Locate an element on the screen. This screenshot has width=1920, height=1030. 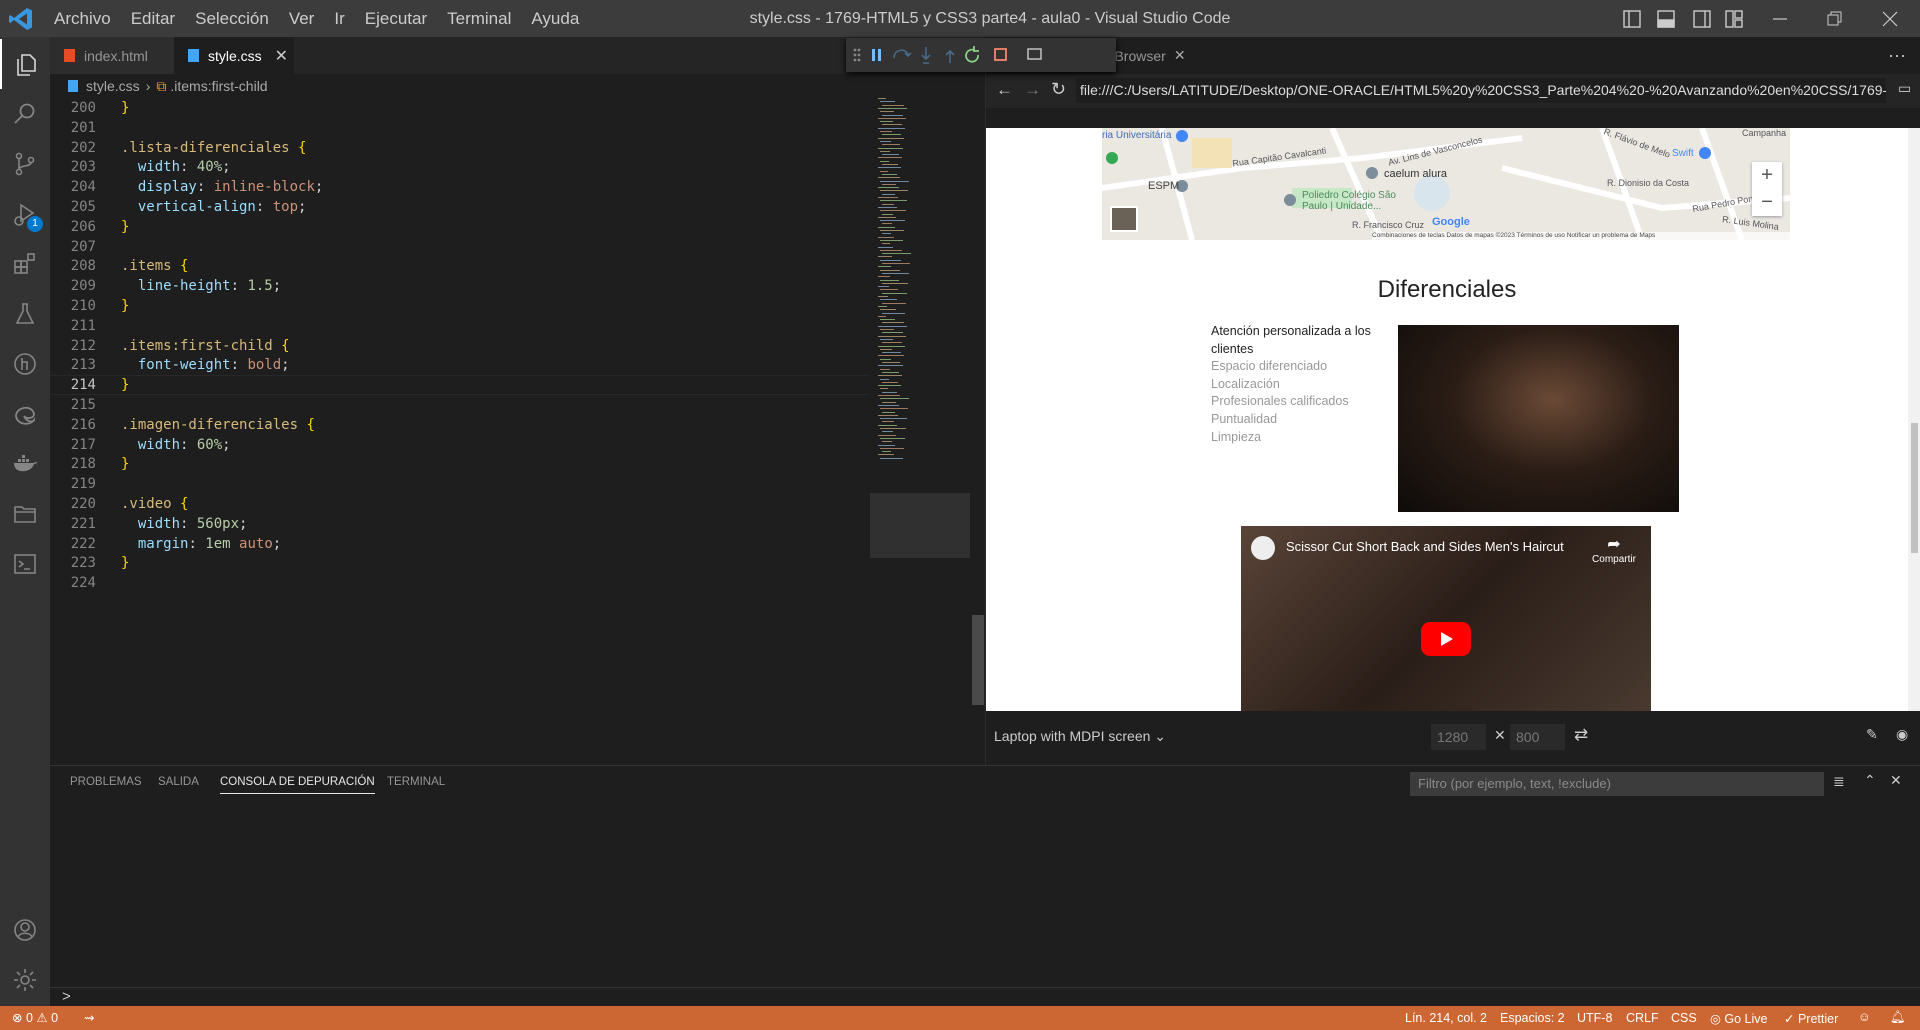
breadcrumb-file: style.css is located at coordinates (113, 86).